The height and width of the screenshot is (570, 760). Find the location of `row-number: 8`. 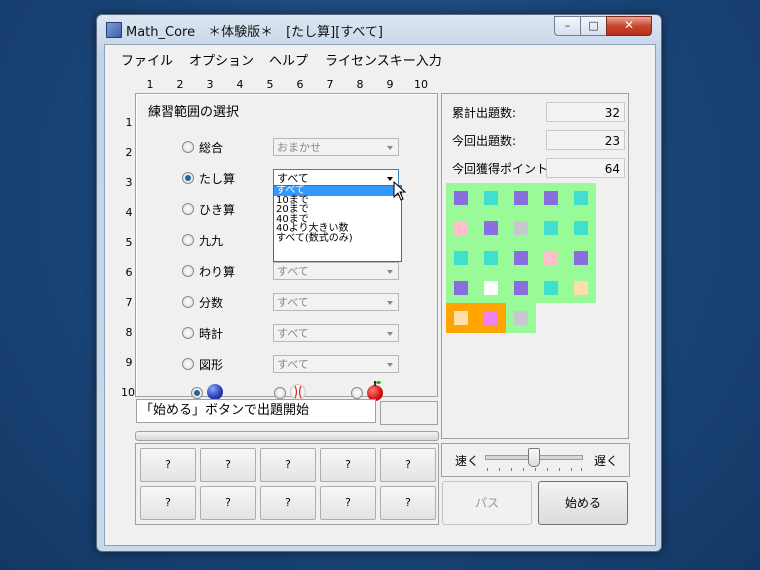

row-number: 8 is located at coordinates (129, 332).